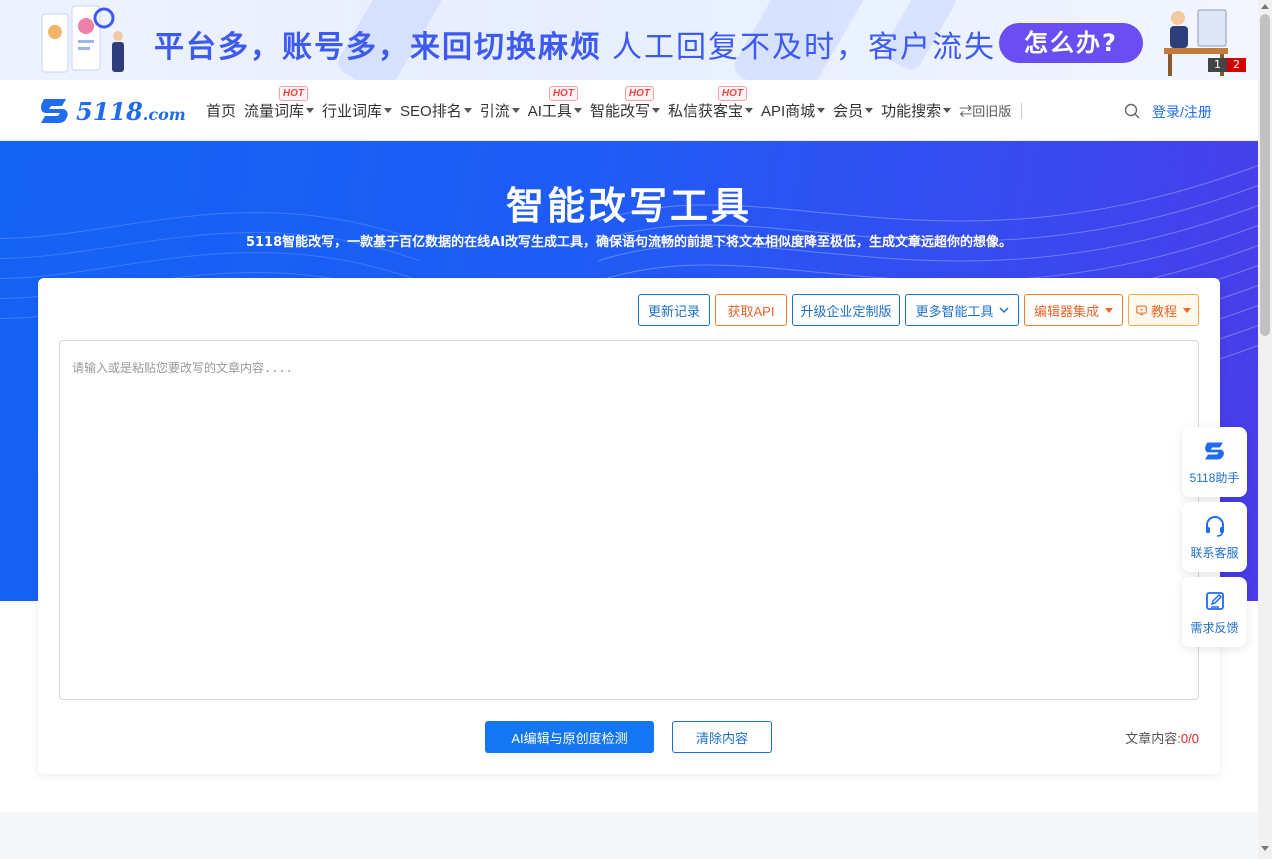 The image size is (1272, 859). What do you see at coordinates (722, 737) in the screenshot?
I see `clear-content-button: 清除内容` at bounding box center [722, 737].